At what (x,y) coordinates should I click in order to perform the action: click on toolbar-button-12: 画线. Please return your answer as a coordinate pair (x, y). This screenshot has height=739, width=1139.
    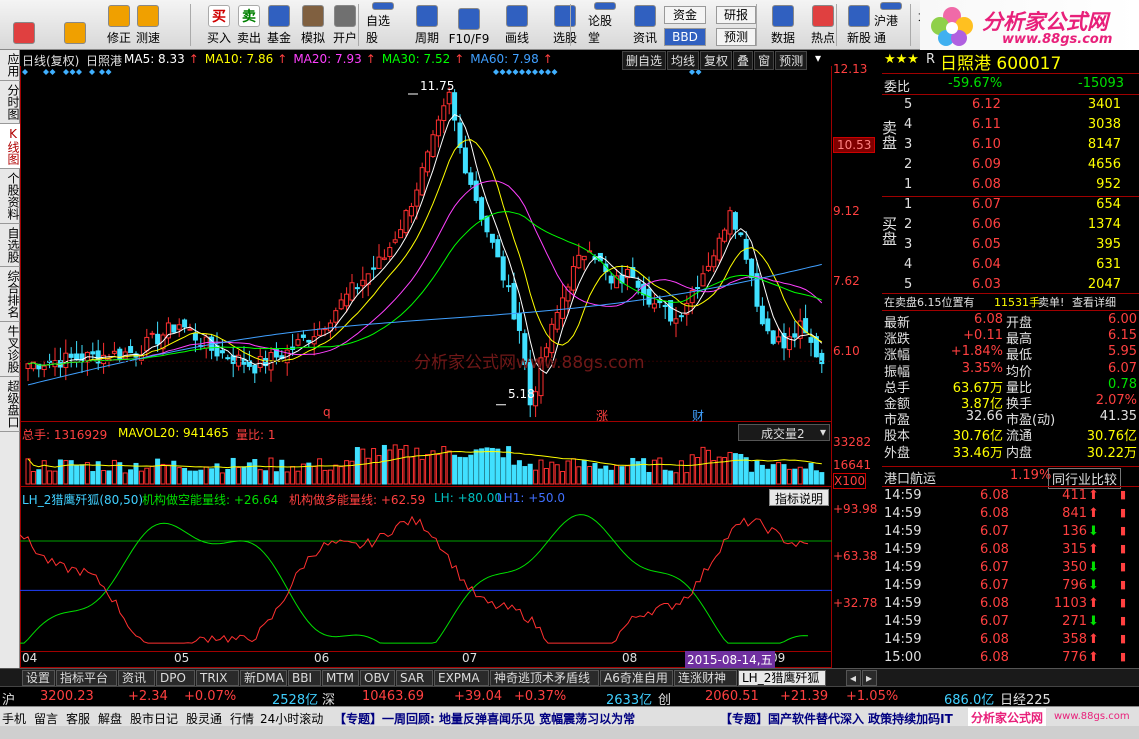
    Looking at the image, I should click on (517, 25).